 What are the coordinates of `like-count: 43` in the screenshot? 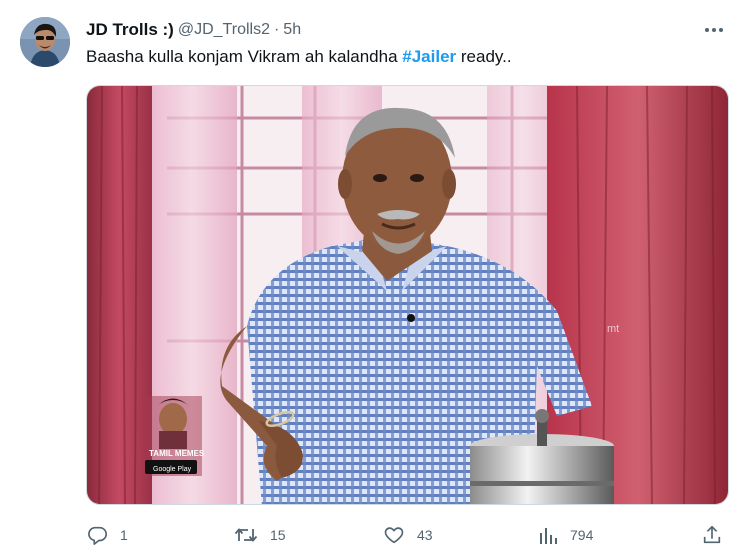 It's located at (425, 535).